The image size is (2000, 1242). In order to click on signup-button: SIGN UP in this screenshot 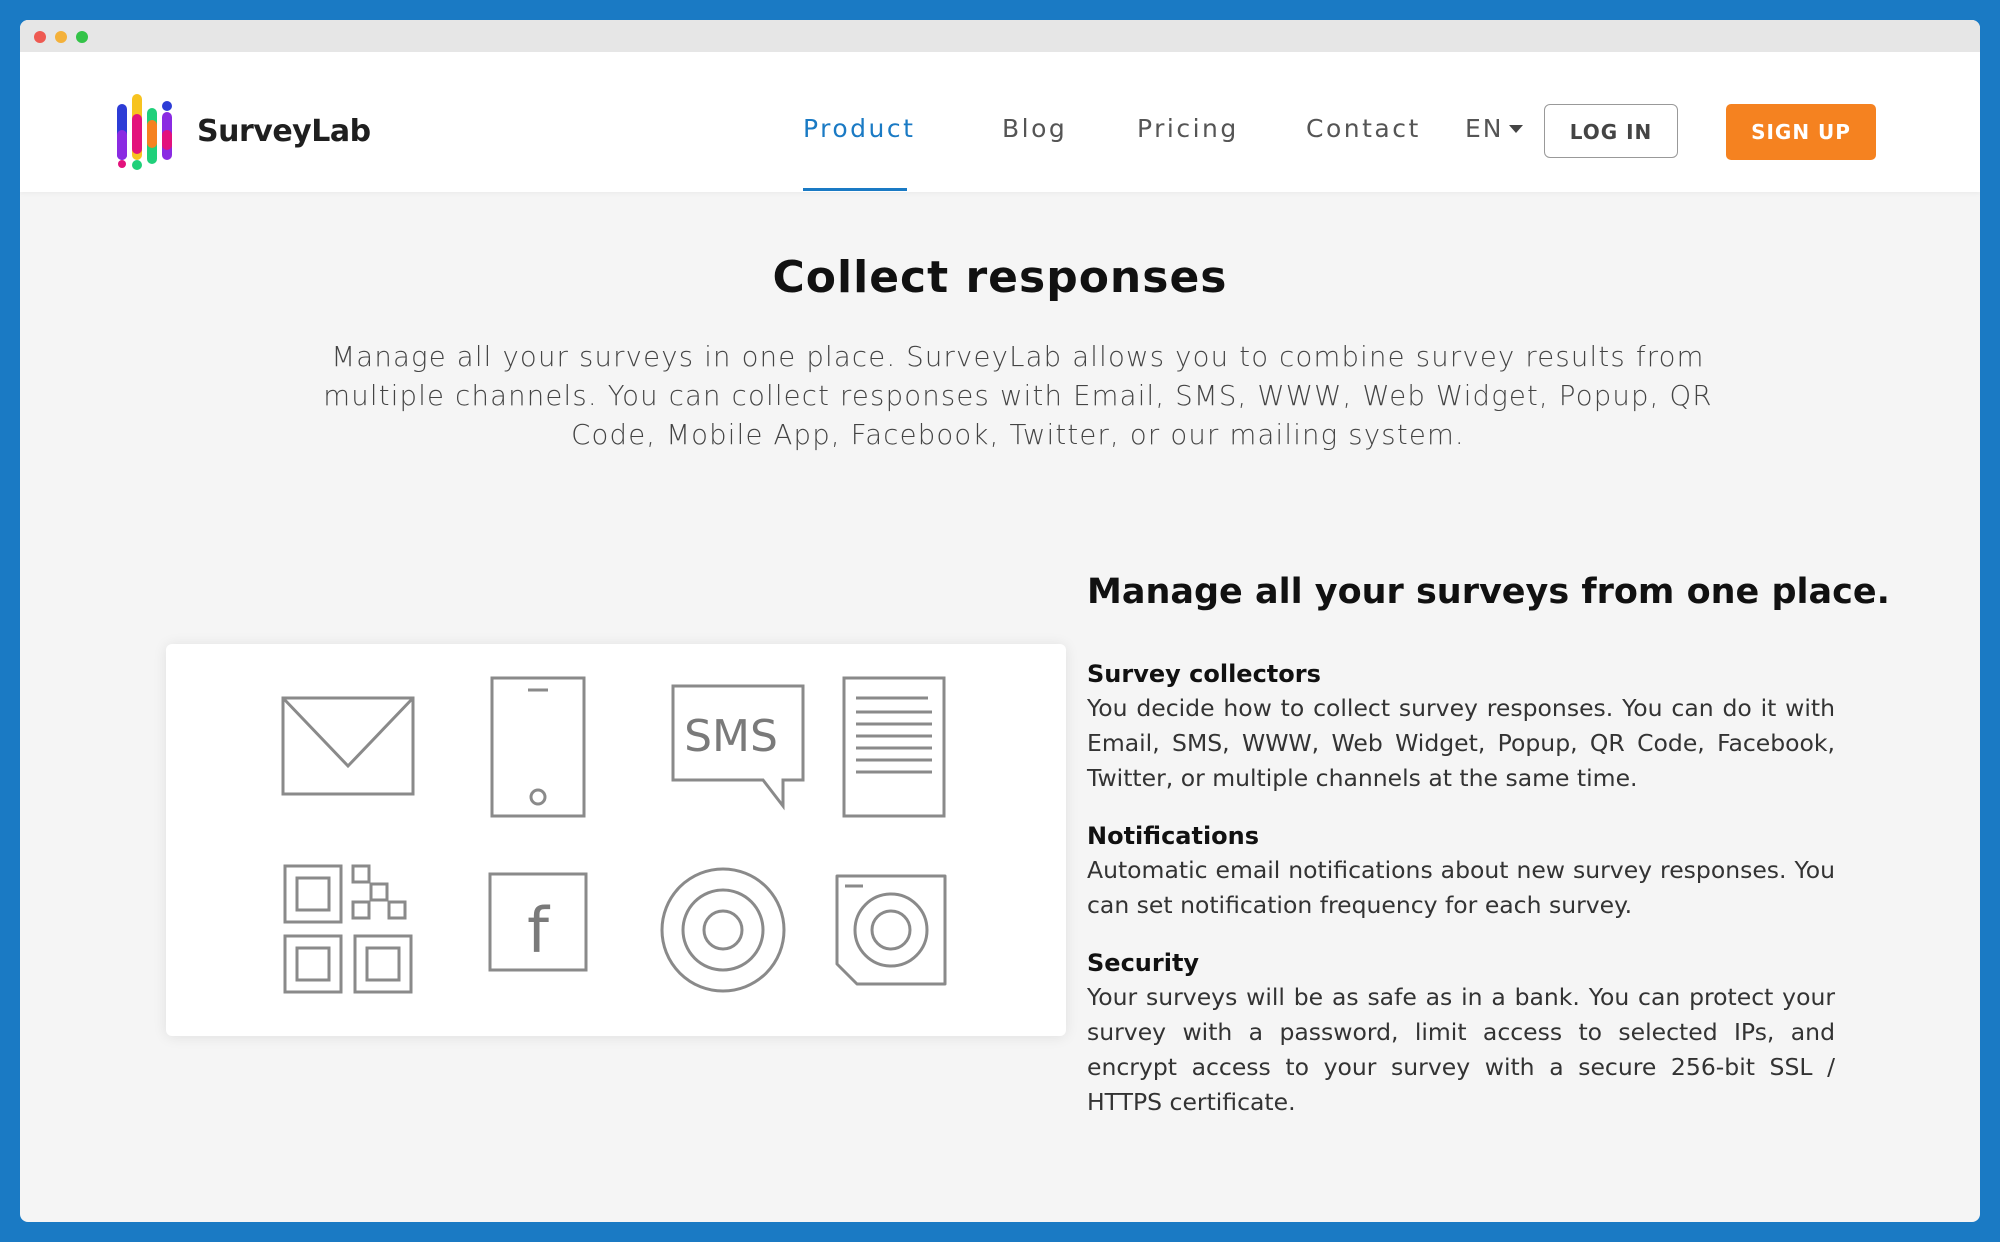, I will do `click(1801, 132)`.